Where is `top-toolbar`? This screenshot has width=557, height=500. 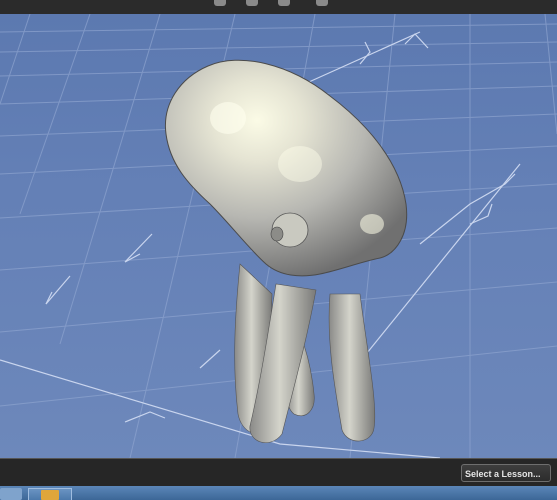
top-toolbar is located at coordinates (278, 7).